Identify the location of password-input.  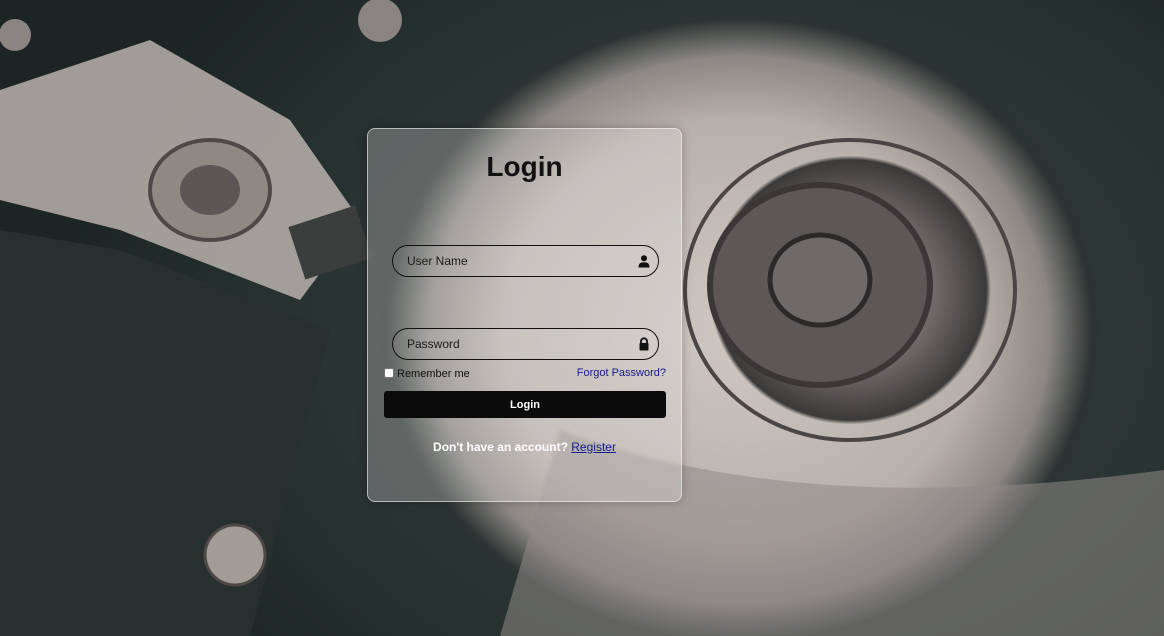
(525, 344).